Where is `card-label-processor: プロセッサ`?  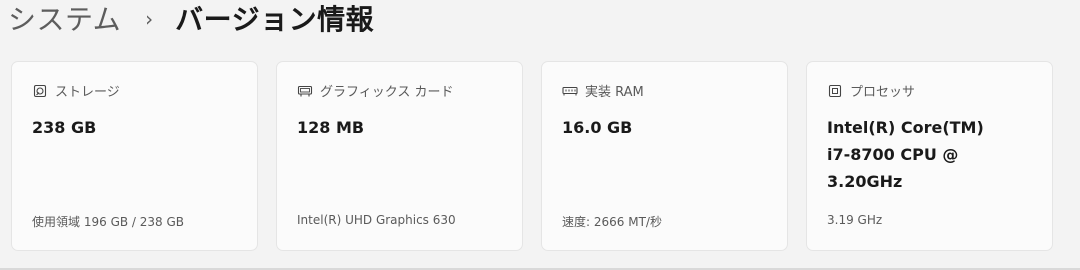 card-label-processor: プロセッサ is located at coordinates (883, 92).